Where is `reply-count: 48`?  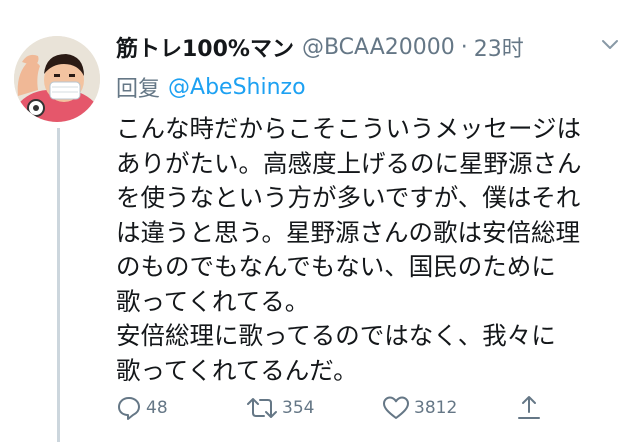
reply-count: 48 is located at coordinates (157, 408).